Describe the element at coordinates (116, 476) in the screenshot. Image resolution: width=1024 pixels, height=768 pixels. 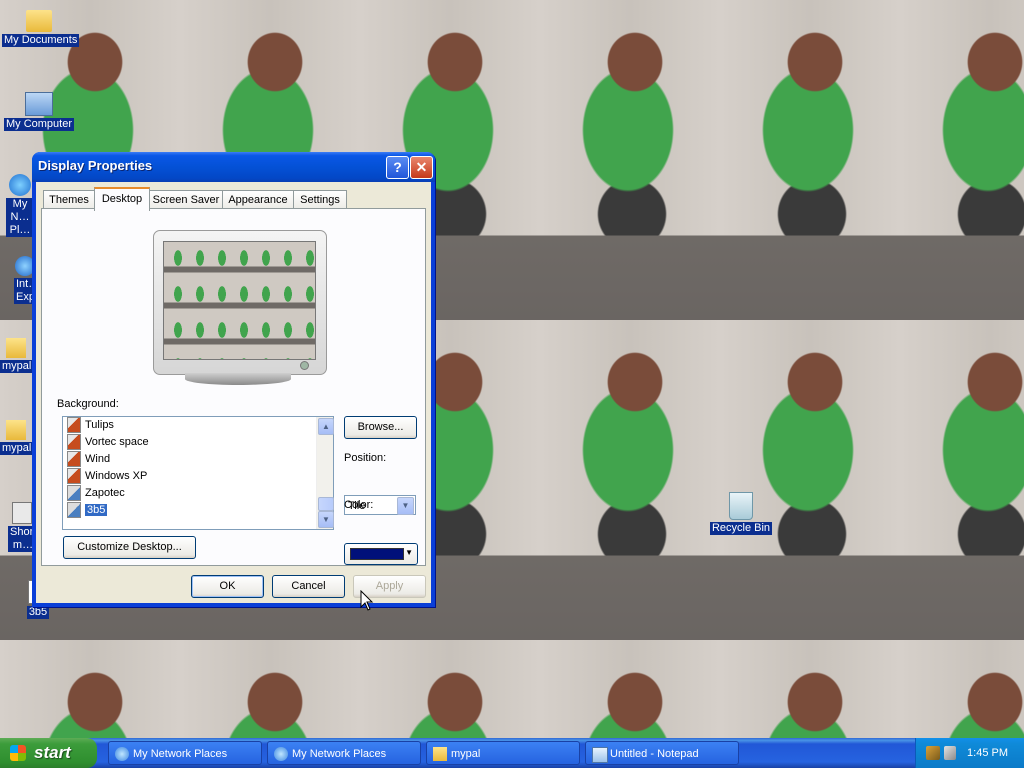
I see `list-item-label: Windows XP` at that location.